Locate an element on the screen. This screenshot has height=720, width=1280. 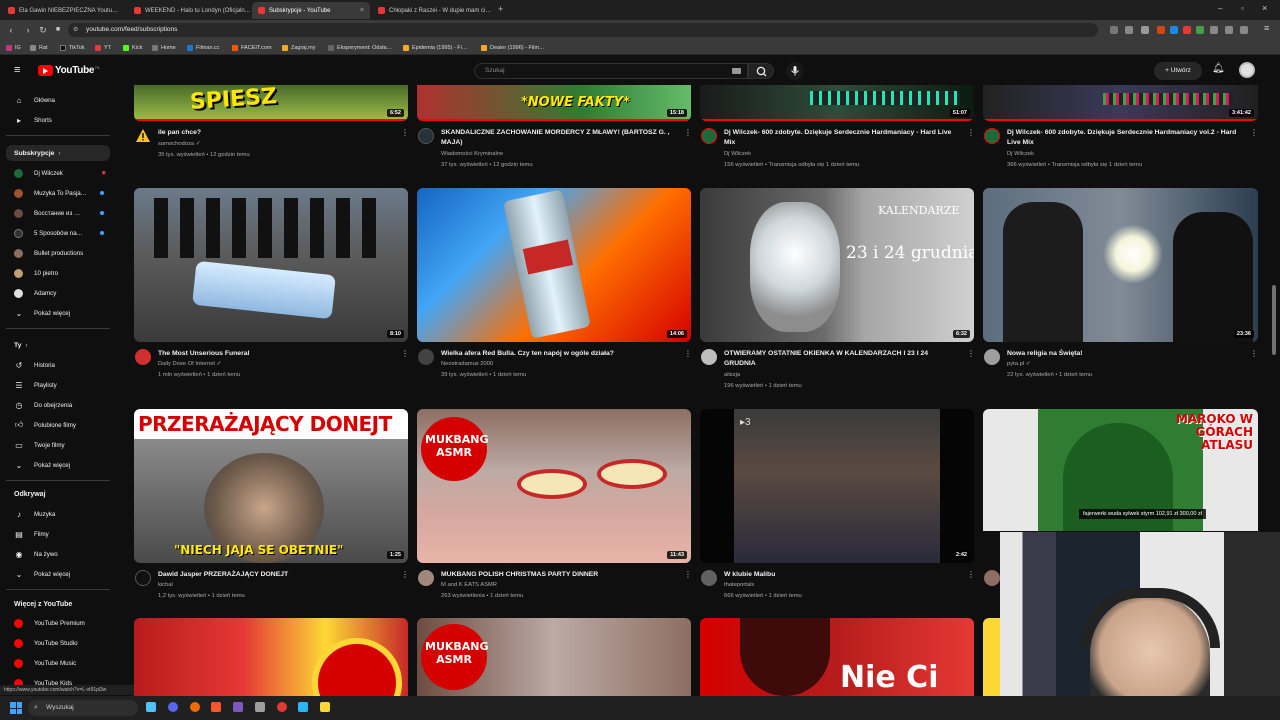
close-tab-icon: × is located at coordinates (360, 10).